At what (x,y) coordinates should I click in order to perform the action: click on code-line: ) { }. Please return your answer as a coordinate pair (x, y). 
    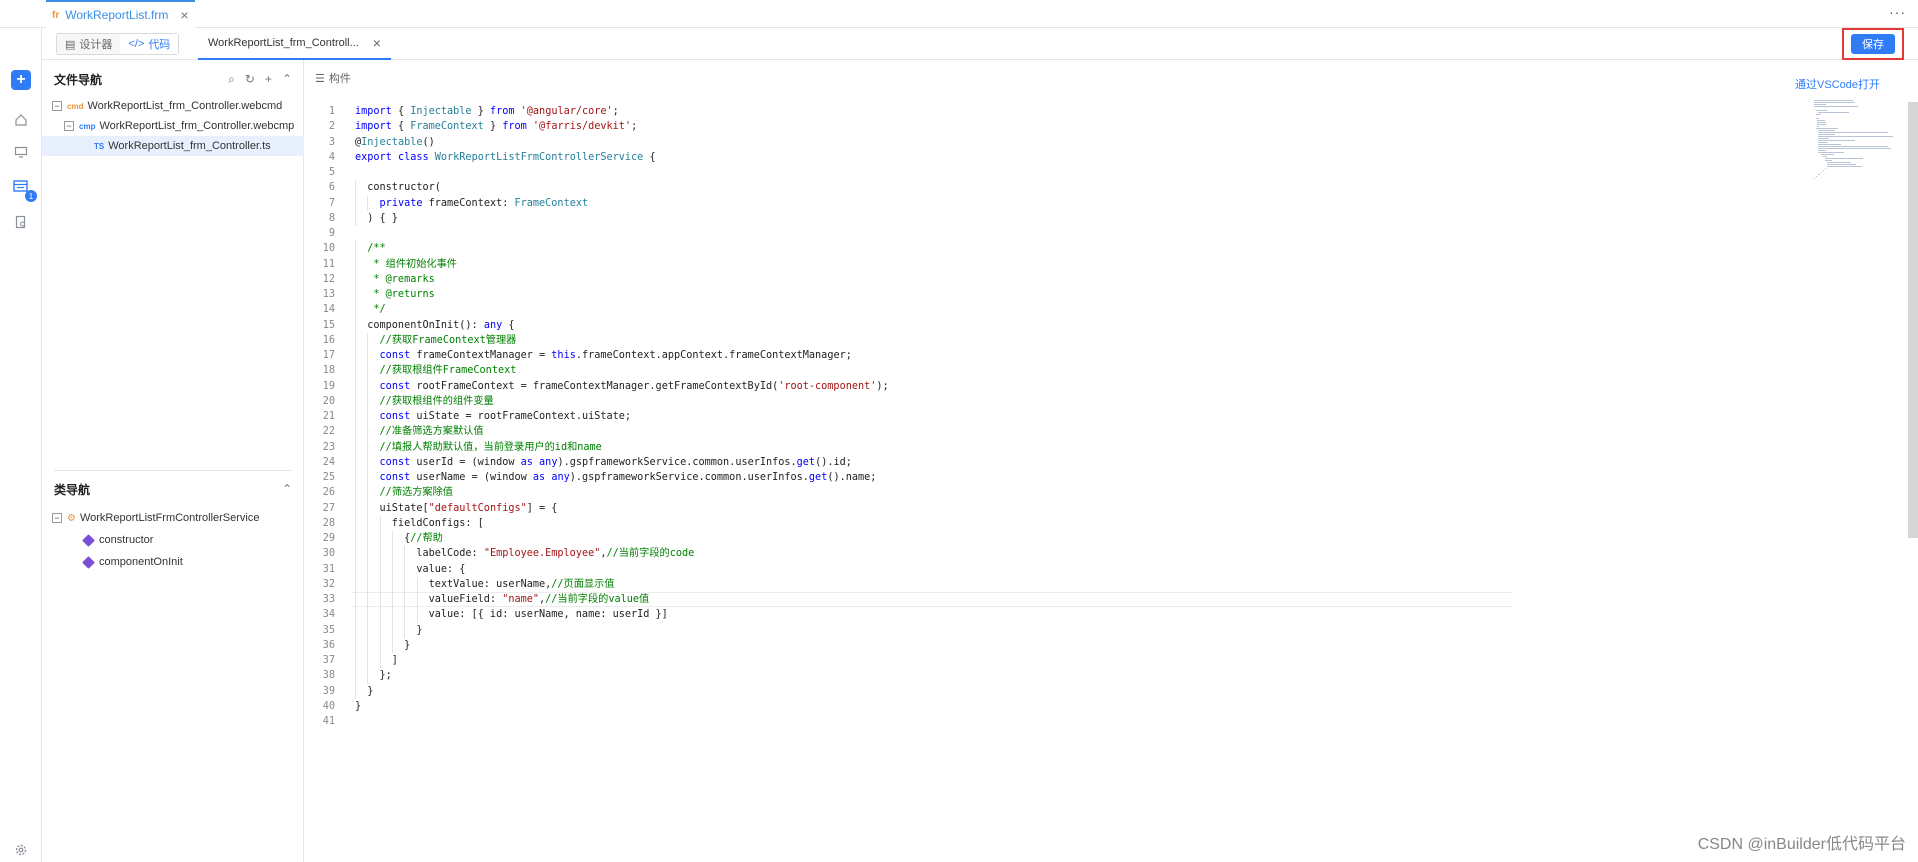
    Looking at the image, I should click on (376, 218).